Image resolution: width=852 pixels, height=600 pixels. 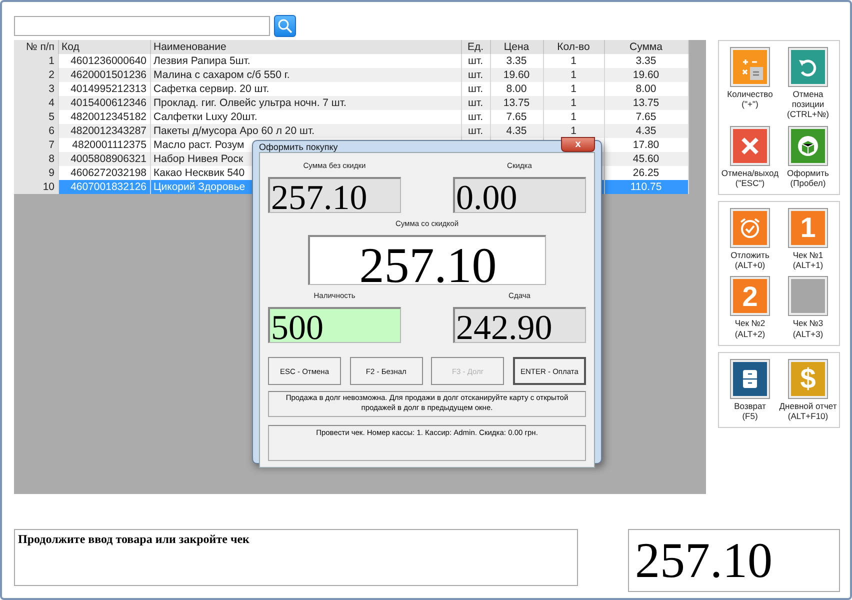 I want to click on action-button: 1 Чек №1 (ALT+1), so click(x=808, y=239).